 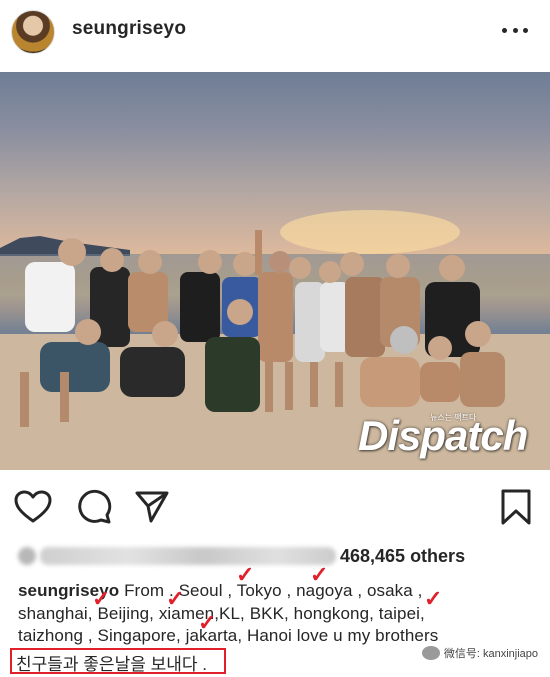 What do you see at coordinates (403, 555) in the screenshot?
I see `likes-count: 468,465 others` at bounding box center [403, 555].